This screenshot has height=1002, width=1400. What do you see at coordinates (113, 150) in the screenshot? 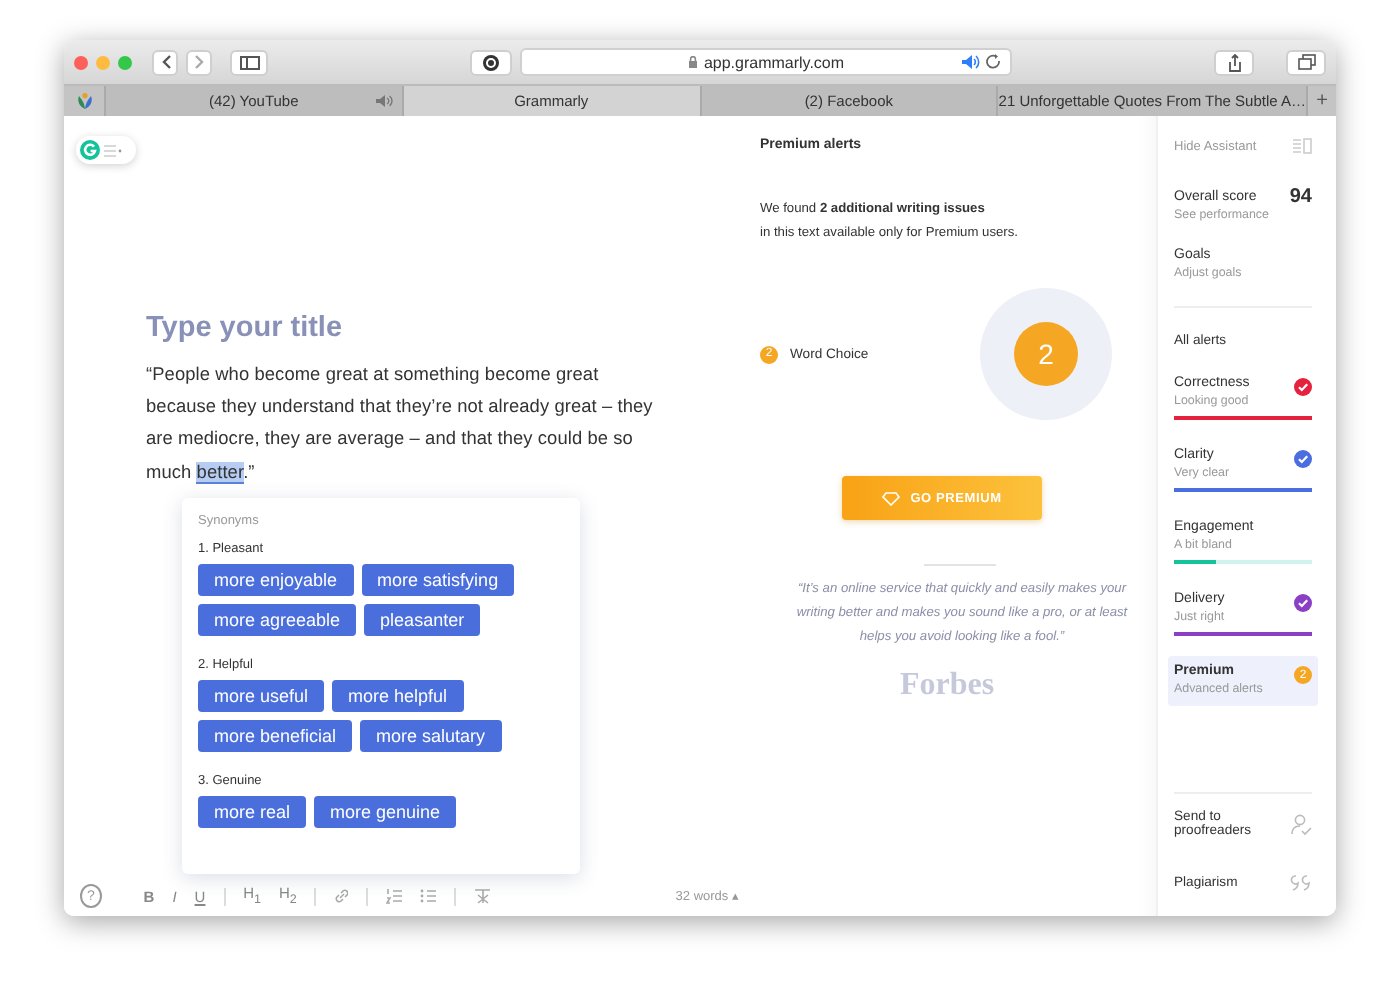
I see `menu-icon` at bounding box center [113, 150].